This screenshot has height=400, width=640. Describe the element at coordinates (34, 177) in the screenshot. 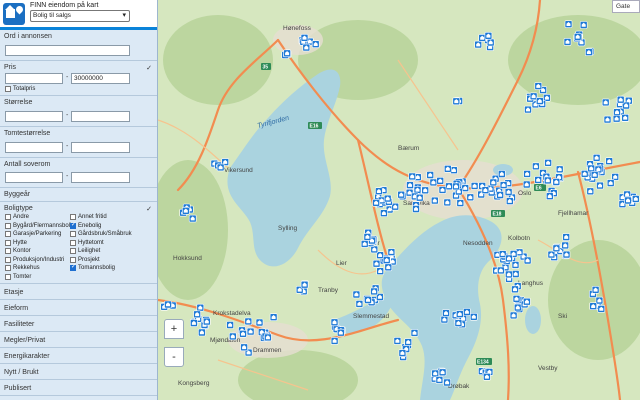

I see `bedrooms-min-input` at that location.